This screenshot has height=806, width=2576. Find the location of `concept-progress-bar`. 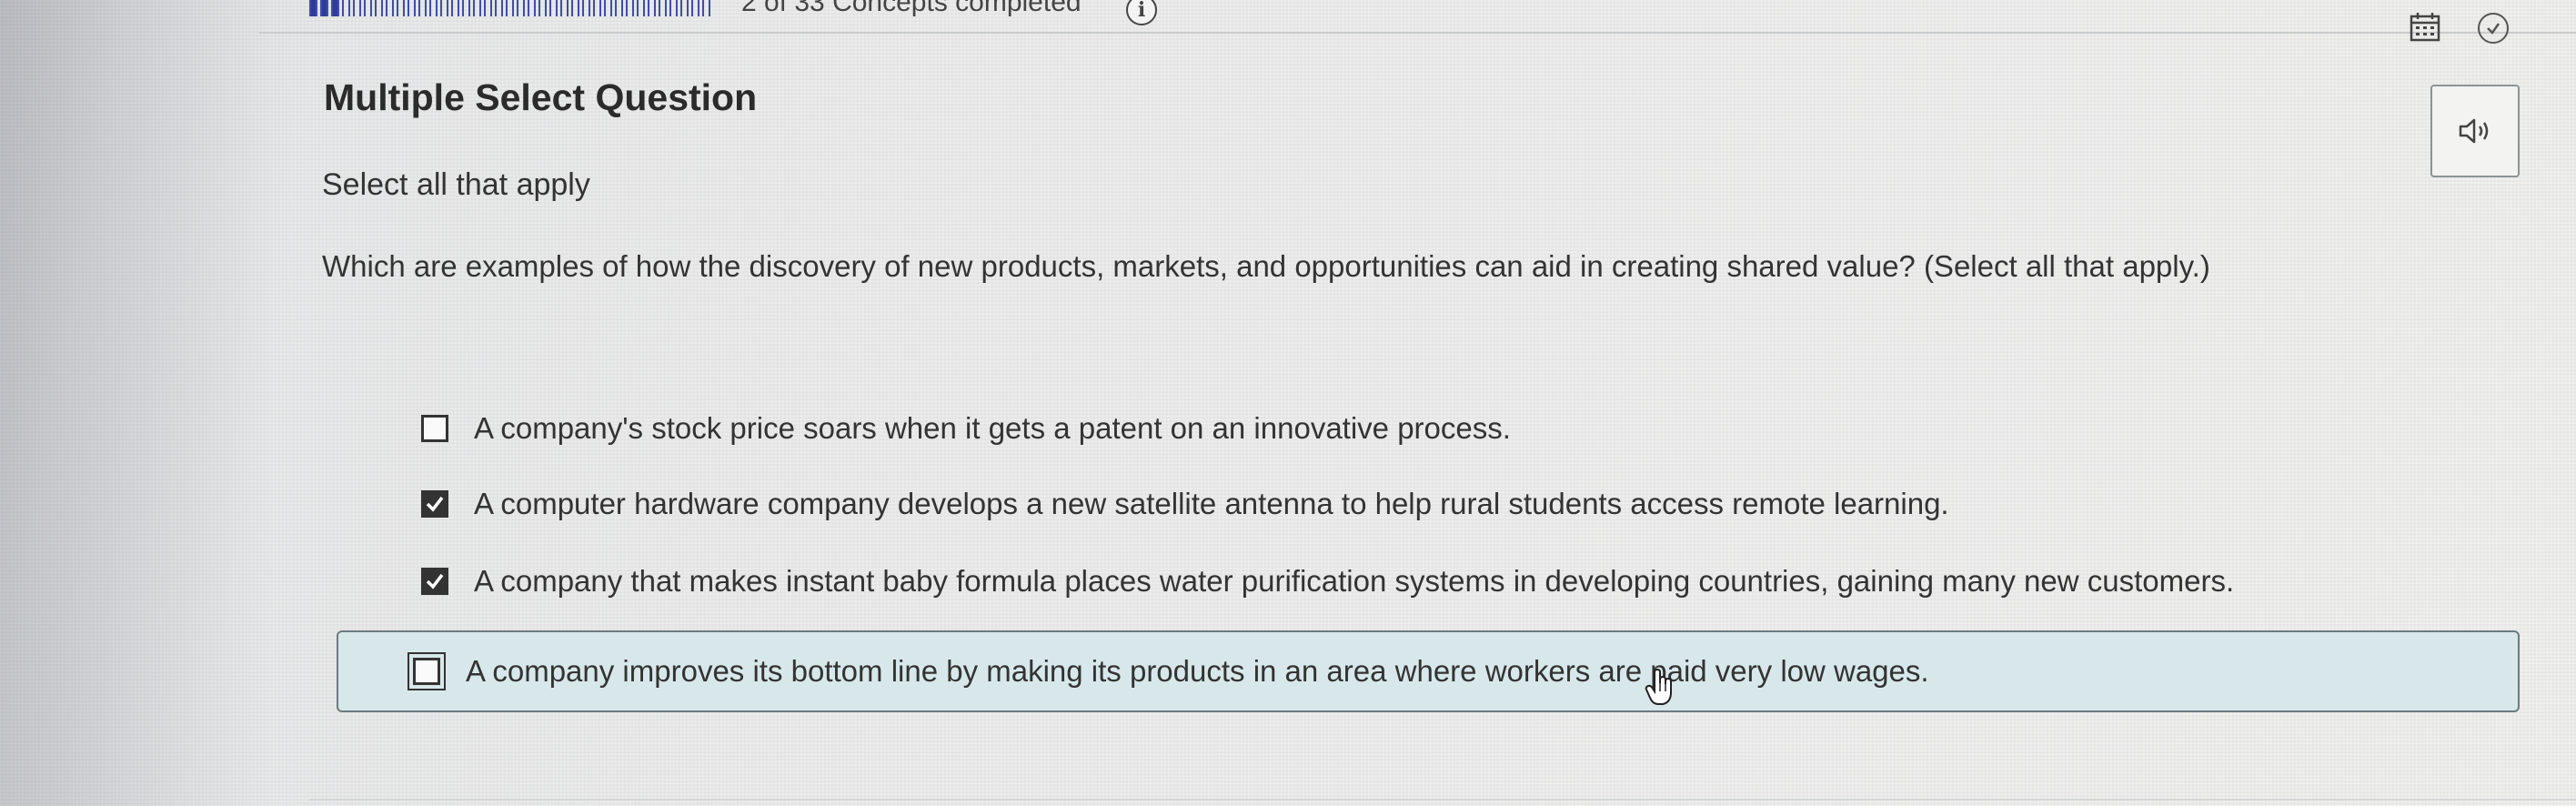

concept-progress-bar is located at coordinates (514, 8).